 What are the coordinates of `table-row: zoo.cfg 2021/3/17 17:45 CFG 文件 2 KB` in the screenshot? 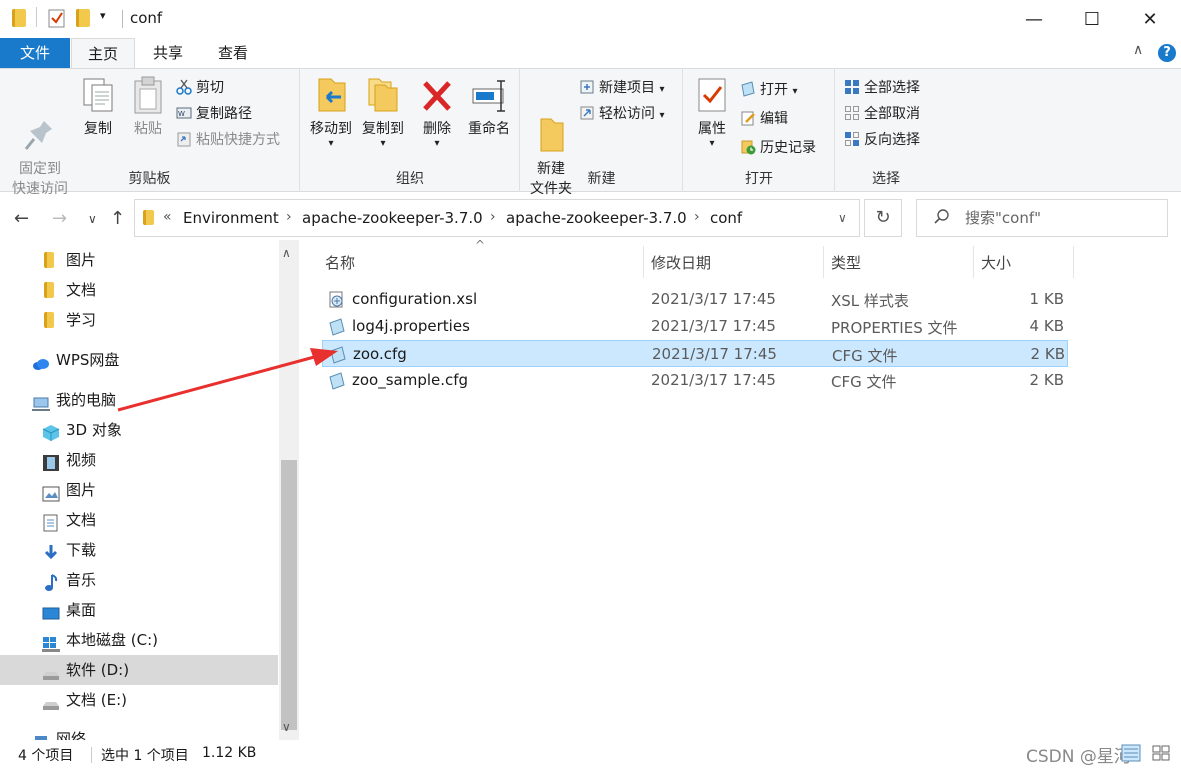 It's located at (695, 353).